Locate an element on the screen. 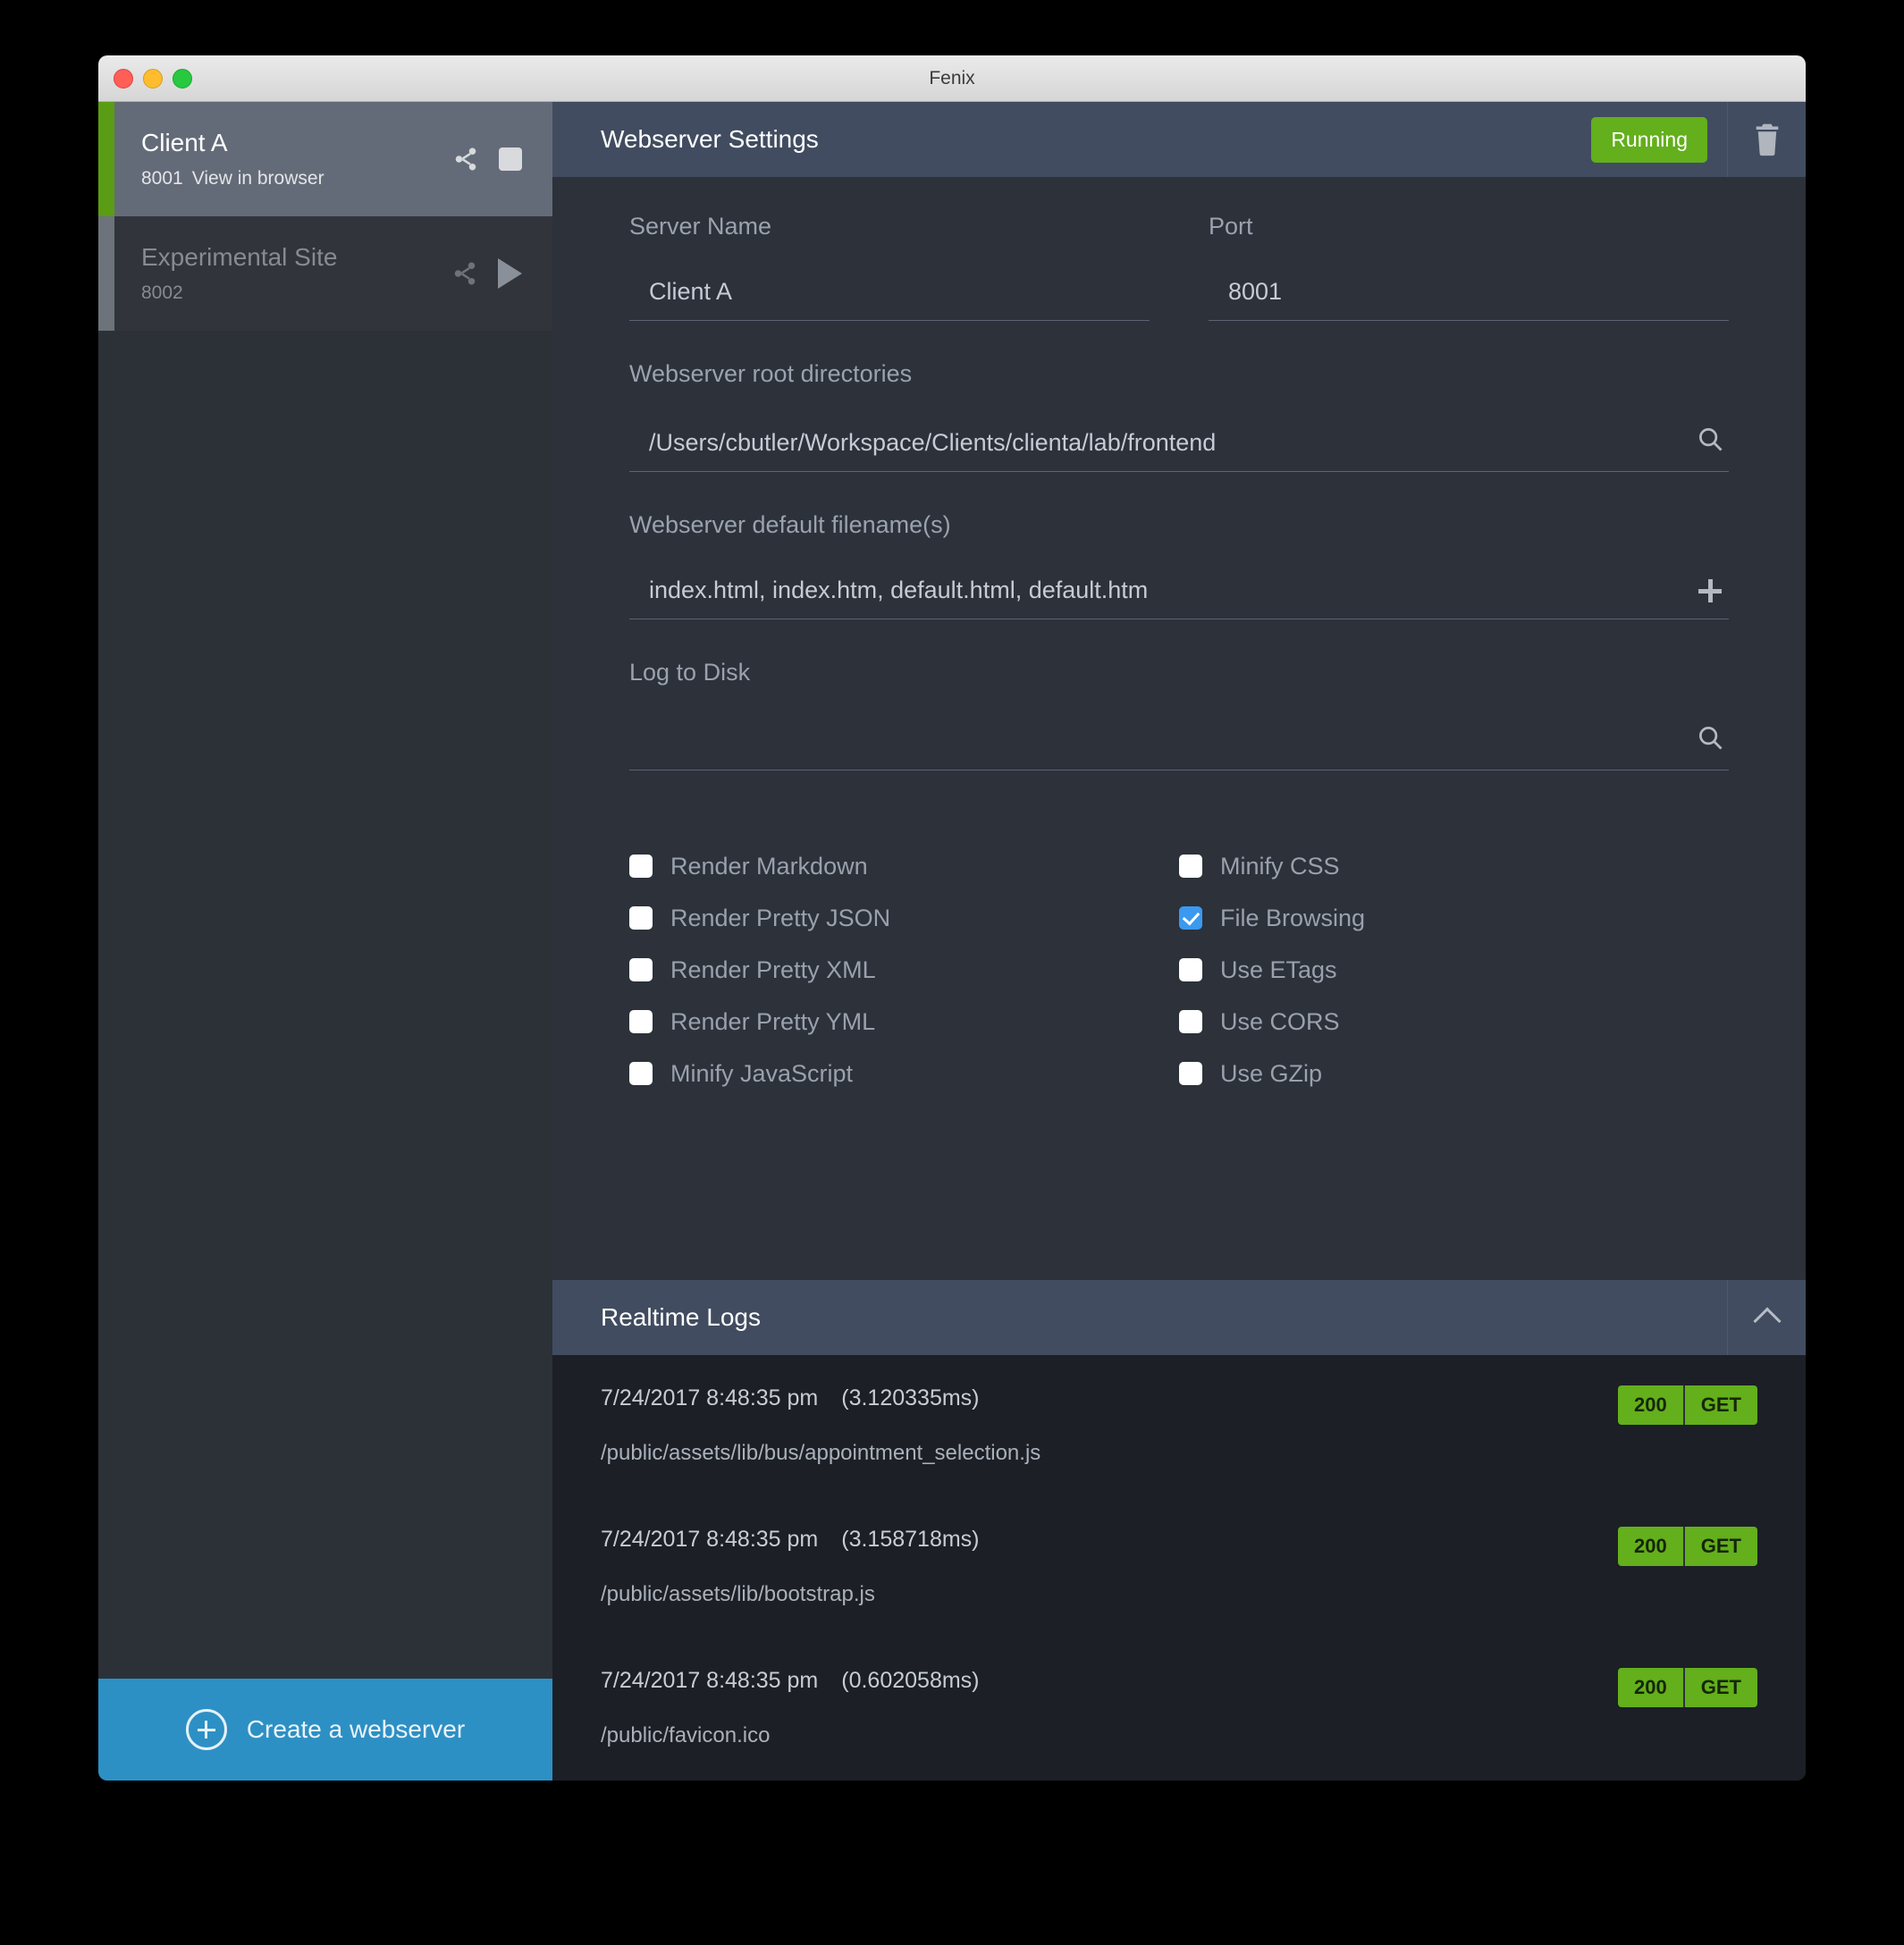  field-log-to-disk: Log to Disk is located at coordinates (1179, 714).